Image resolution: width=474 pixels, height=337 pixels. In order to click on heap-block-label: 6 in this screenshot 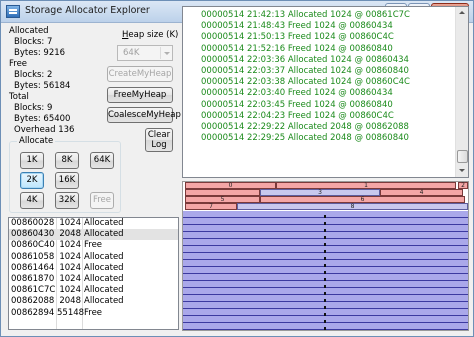, I will do `click(362, 199)`.